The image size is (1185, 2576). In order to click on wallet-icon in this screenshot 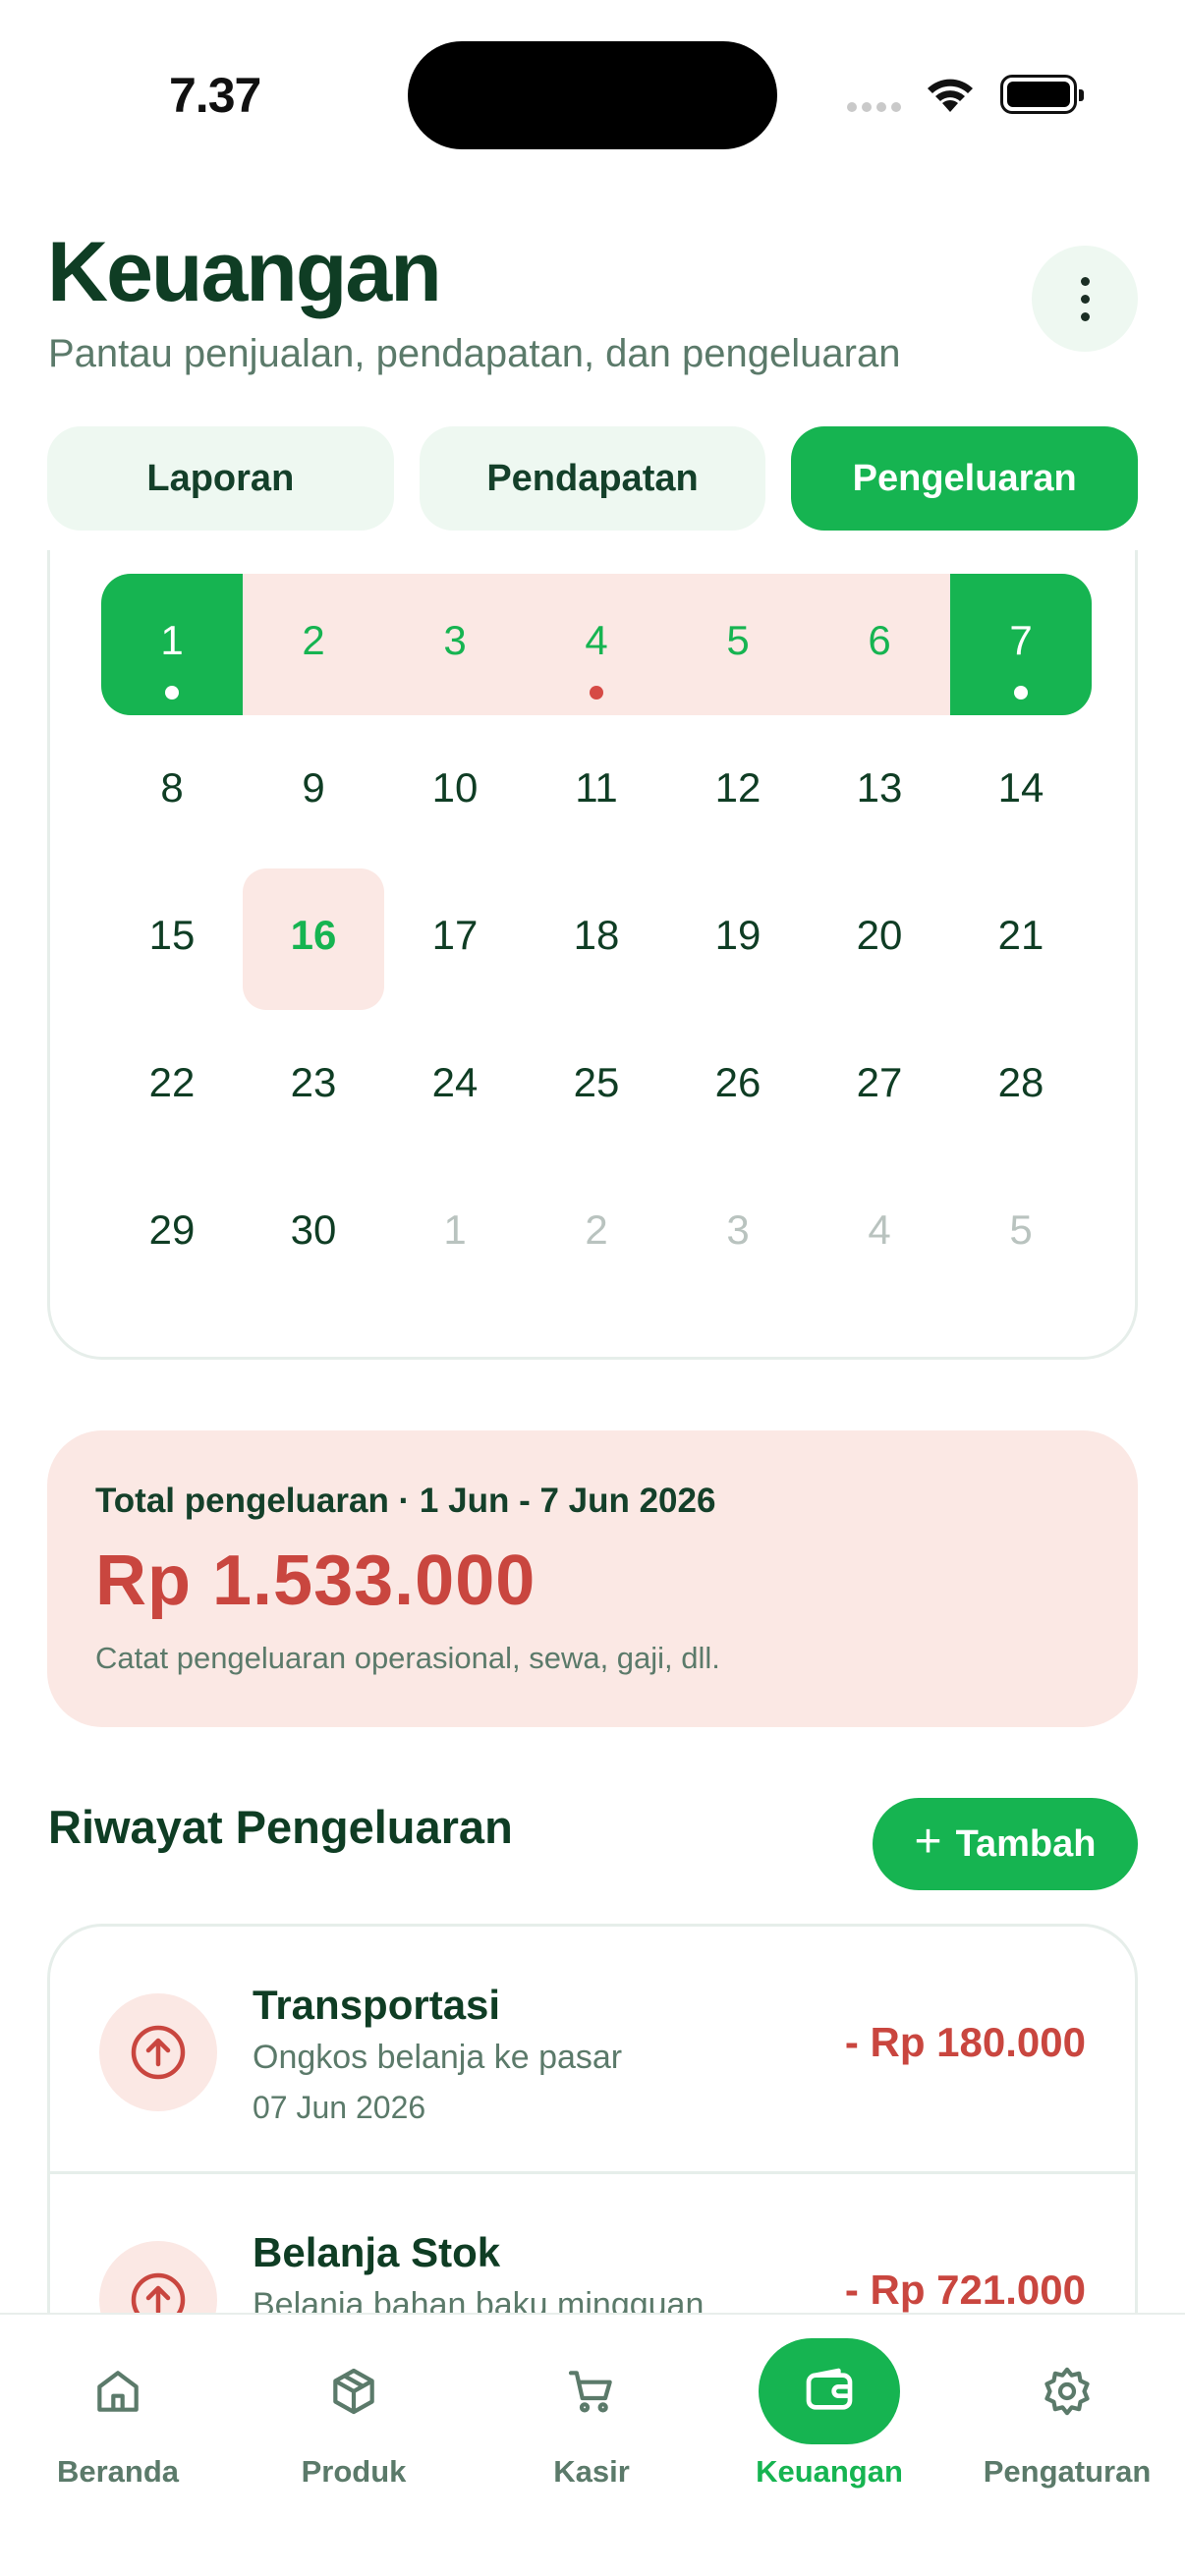, I will do `click(830, 2389)`.